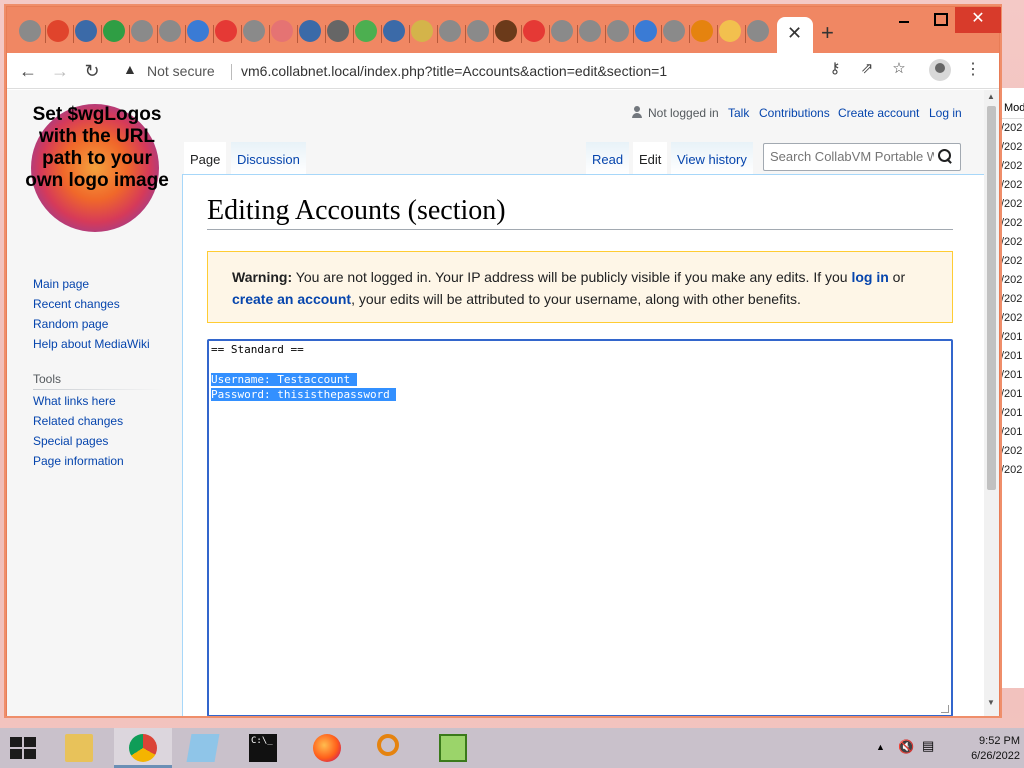 Image resolution: width=1024 pixels, height=768 pixels. Describe the element at coordinates (712, 158) in the screenshot. I see `tab-view-history: View history` at that location.